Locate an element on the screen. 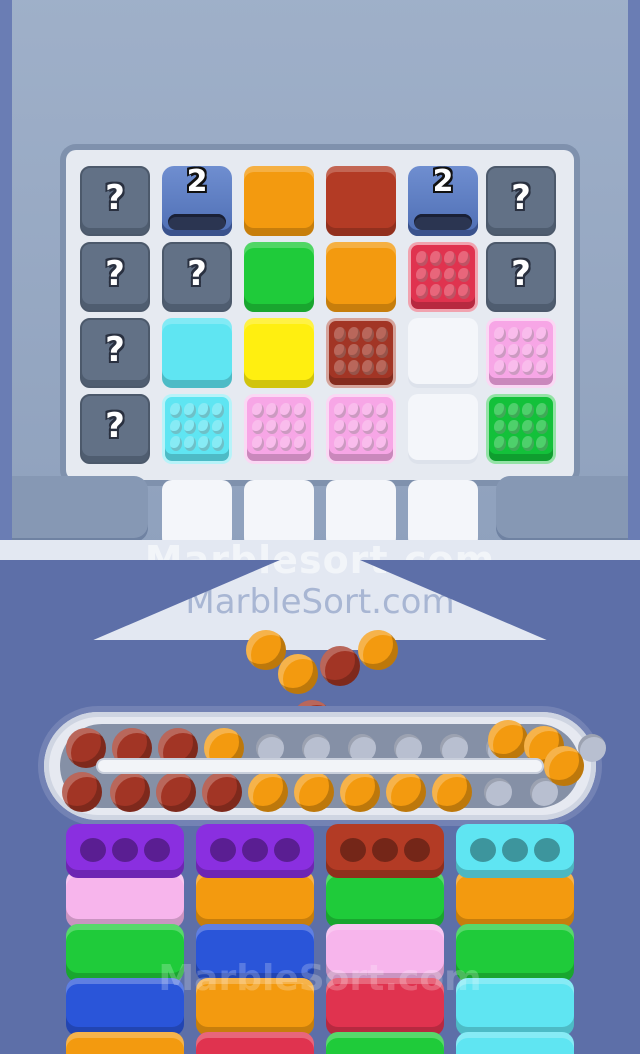 The image size is (640, 1054). watermark-text-bottom: MarbleSort.com is located at coordinates (320, 978).